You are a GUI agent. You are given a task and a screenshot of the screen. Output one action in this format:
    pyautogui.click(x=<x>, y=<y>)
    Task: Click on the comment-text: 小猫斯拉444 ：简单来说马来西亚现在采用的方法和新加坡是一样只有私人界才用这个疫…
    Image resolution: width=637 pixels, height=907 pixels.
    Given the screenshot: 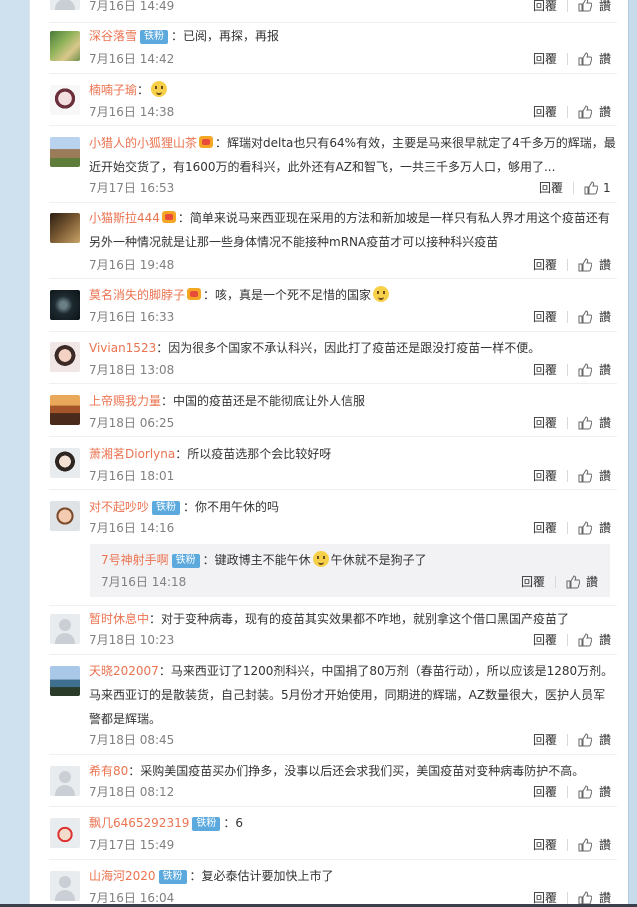 What is the action you would take?
    pyautogui.click(x=354, y=230)
    